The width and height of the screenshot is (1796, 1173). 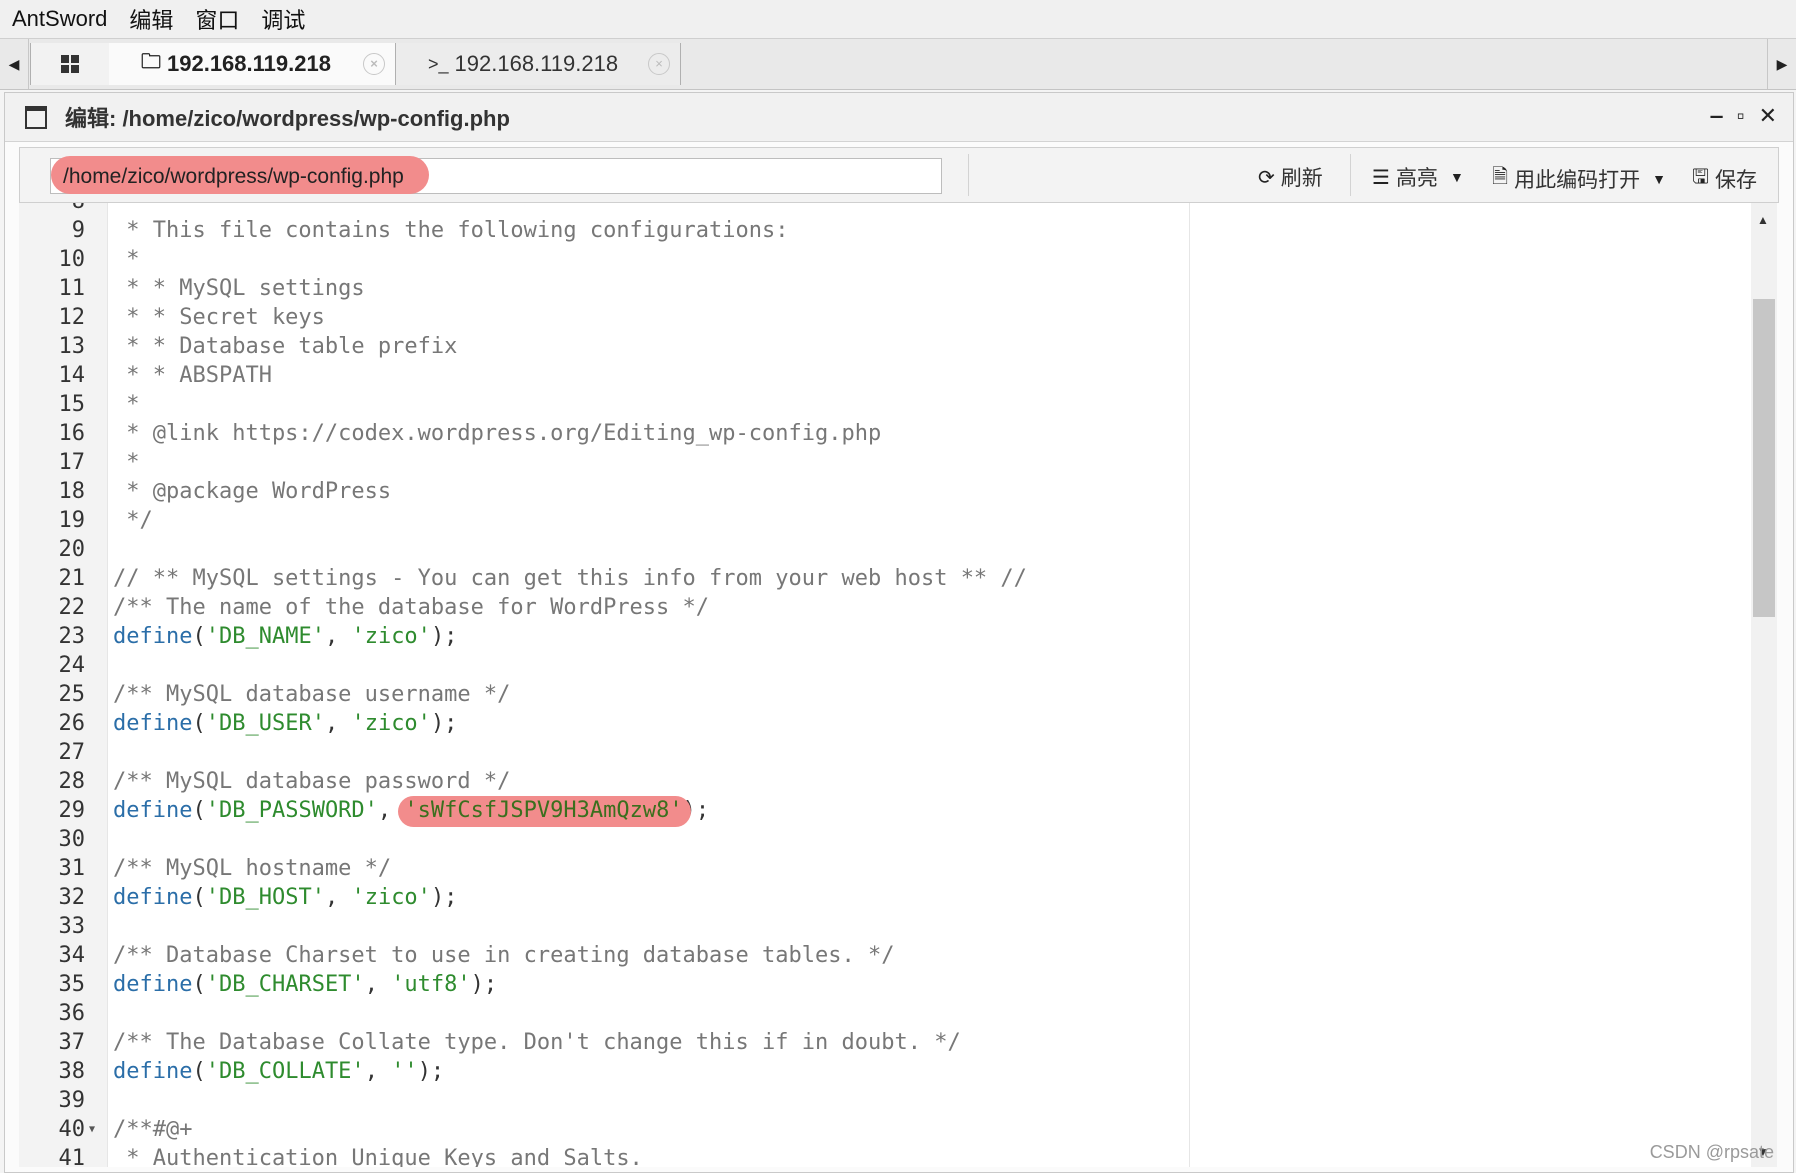 I want to click on code-line: 23 define('DB_NAME', 'zico');, so click(x=889, y=636).